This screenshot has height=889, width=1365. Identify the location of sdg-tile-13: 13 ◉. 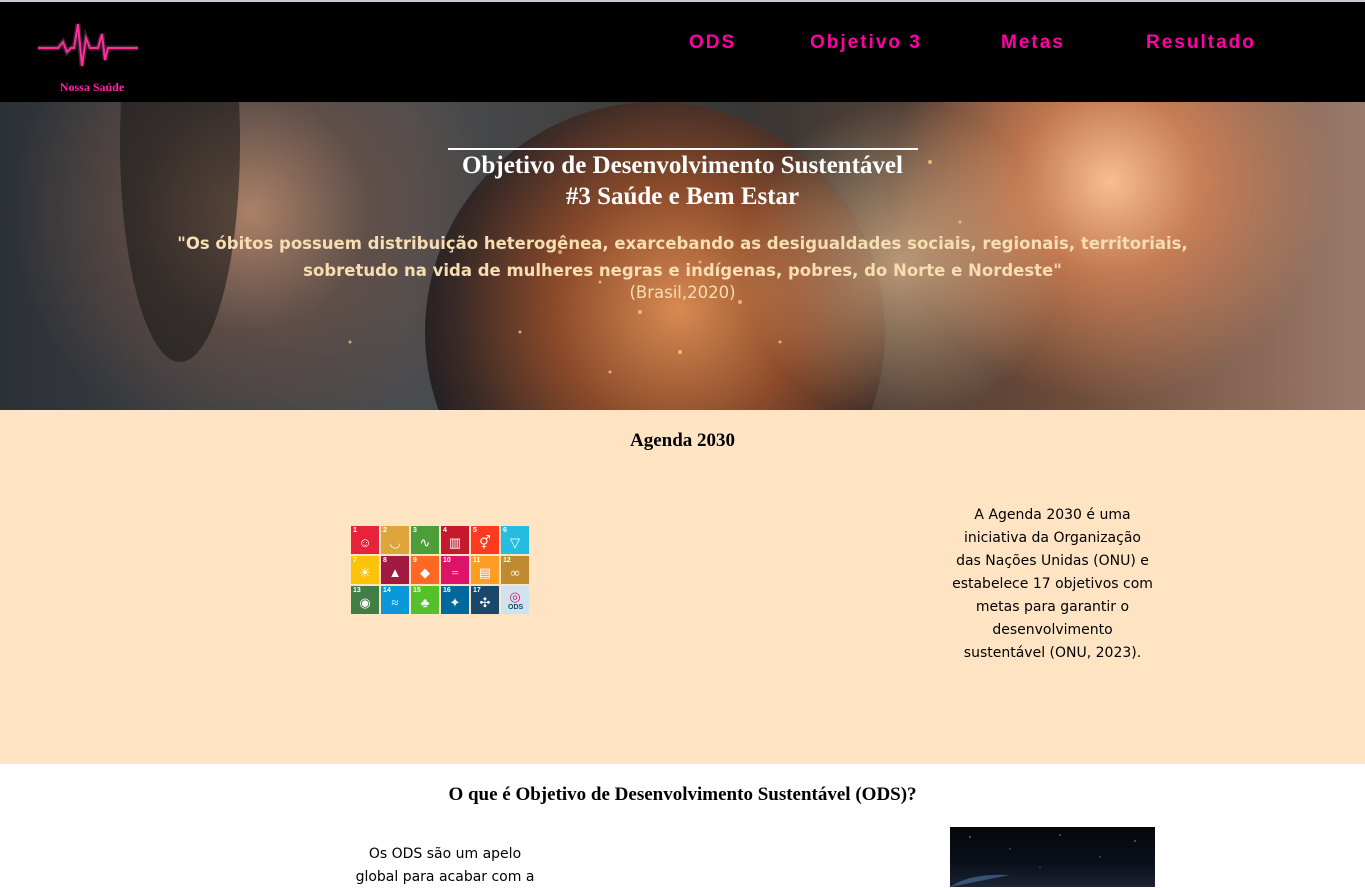
(365, 600).